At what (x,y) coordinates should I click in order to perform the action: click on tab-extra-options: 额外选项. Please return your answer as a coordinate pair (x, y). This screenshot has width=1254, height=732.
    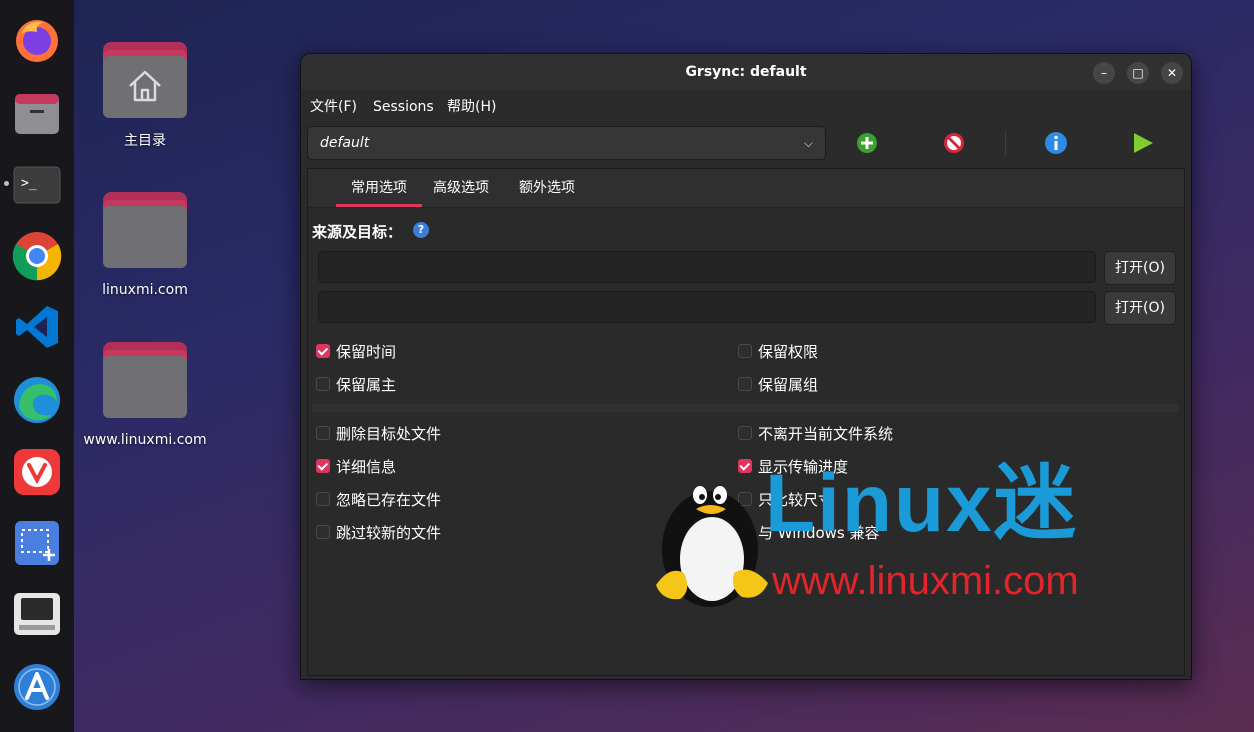
    Looking at the image, I should click on (547, 188).